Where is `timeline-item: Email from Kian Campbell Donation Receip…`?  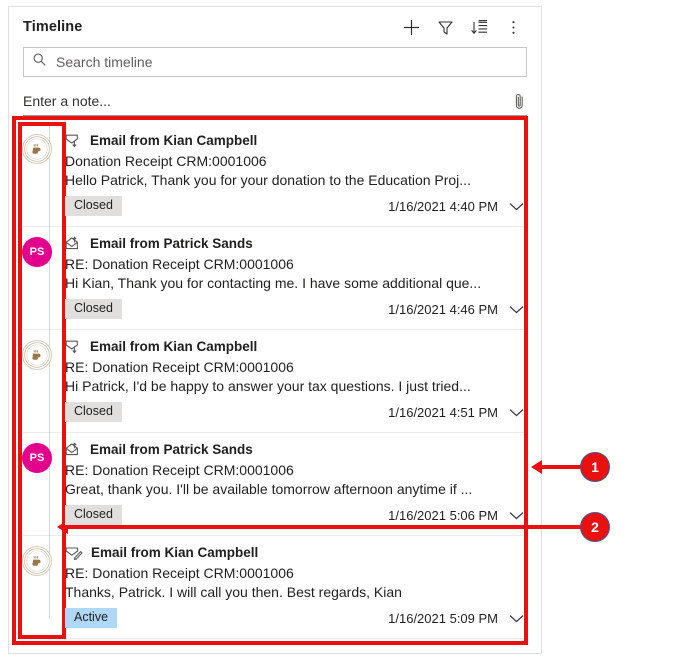
timeline-item: Email from Kian Campbell Donation Receip… is located at coordinates (275, 173).